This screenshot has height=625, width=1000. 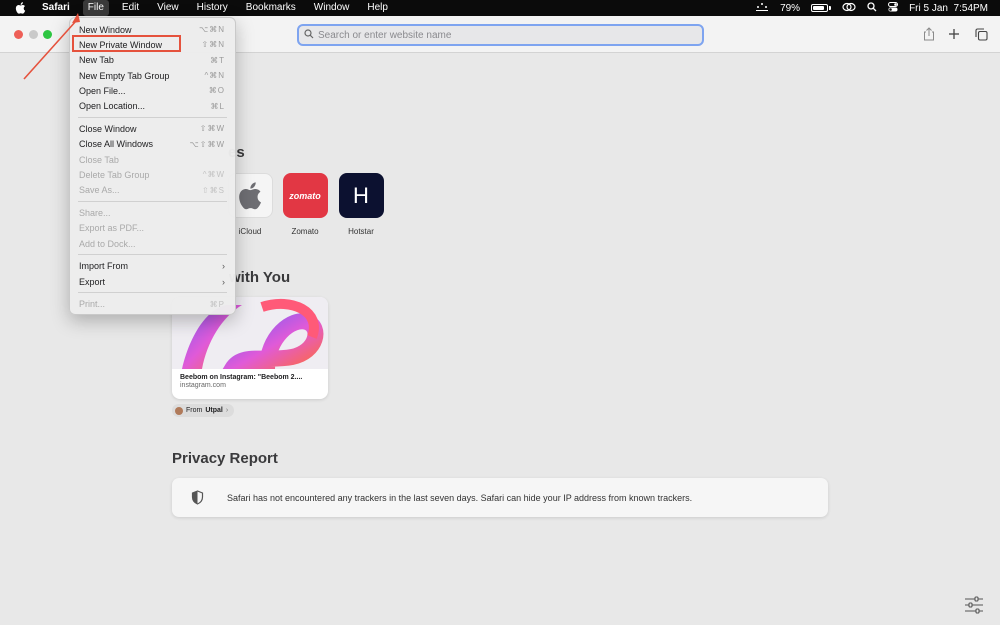 What do you see at coordinates (95, 8) in the screenshot?
I see `menu-file: File` at bounding box center [95, 8].